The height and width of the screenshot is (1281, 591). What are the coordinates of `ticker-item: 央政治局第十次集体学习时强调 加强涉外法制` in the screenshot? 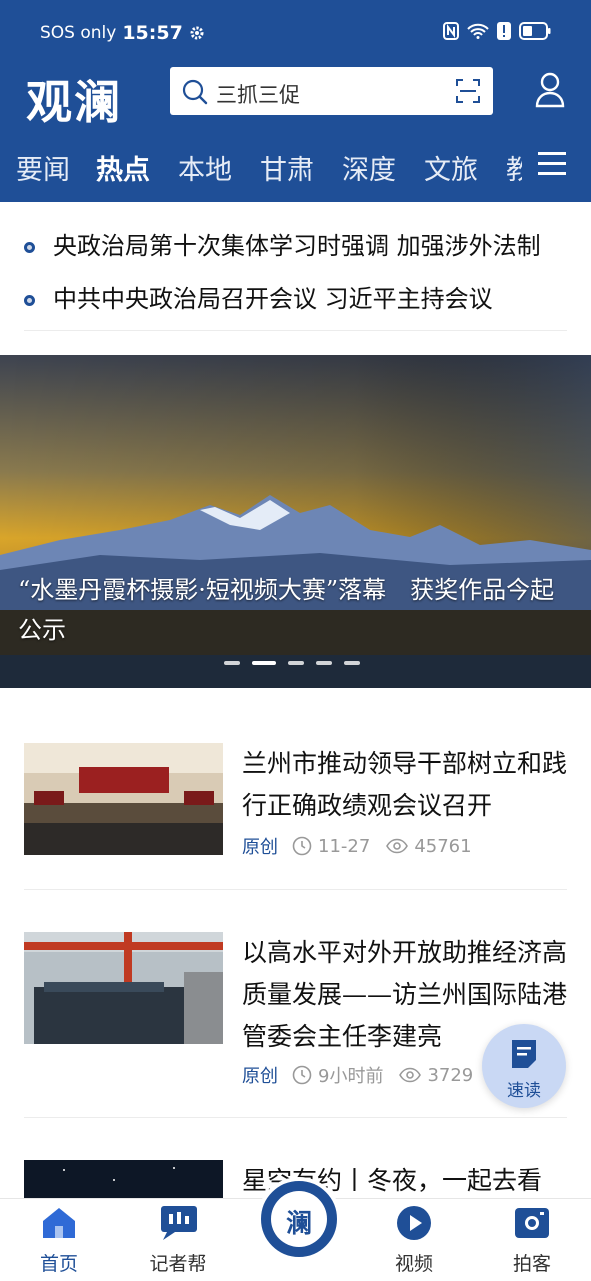 It's located at (296, 246).